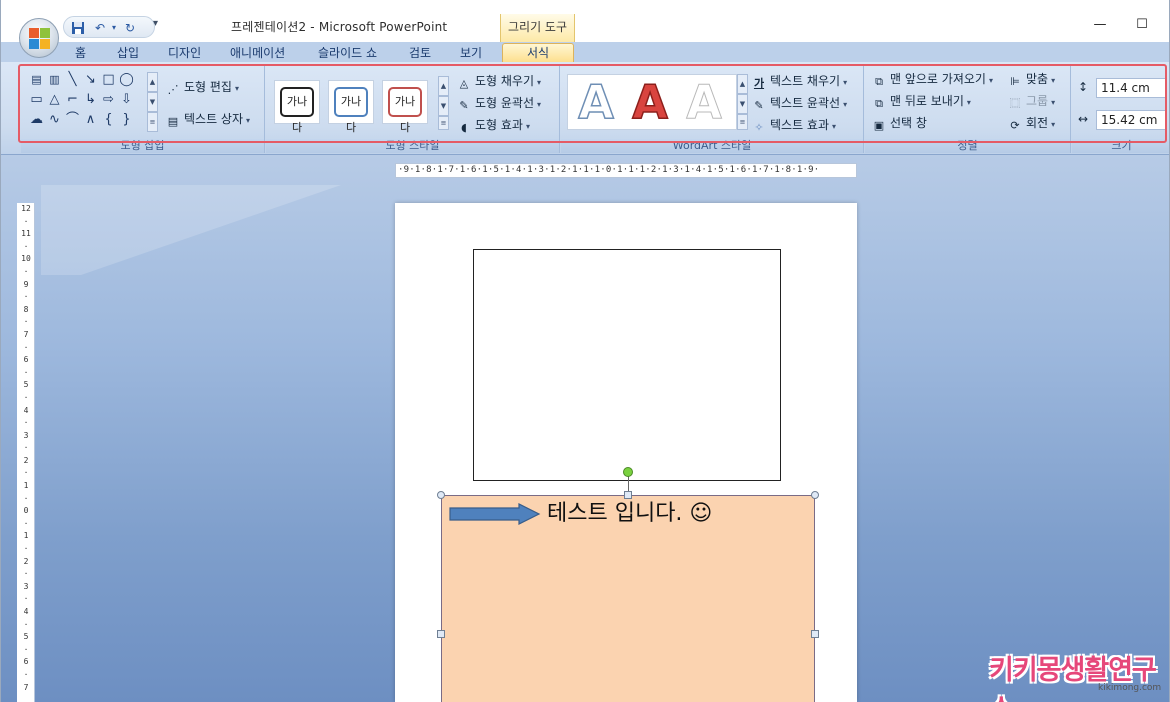 The width and height of the screenshot is (1170, 702). What do you see at coordinates (1073, 678) in the screenshot?
I see `watermark-logo: 키키몽생활연구소` at bounding box center [1073, 678].